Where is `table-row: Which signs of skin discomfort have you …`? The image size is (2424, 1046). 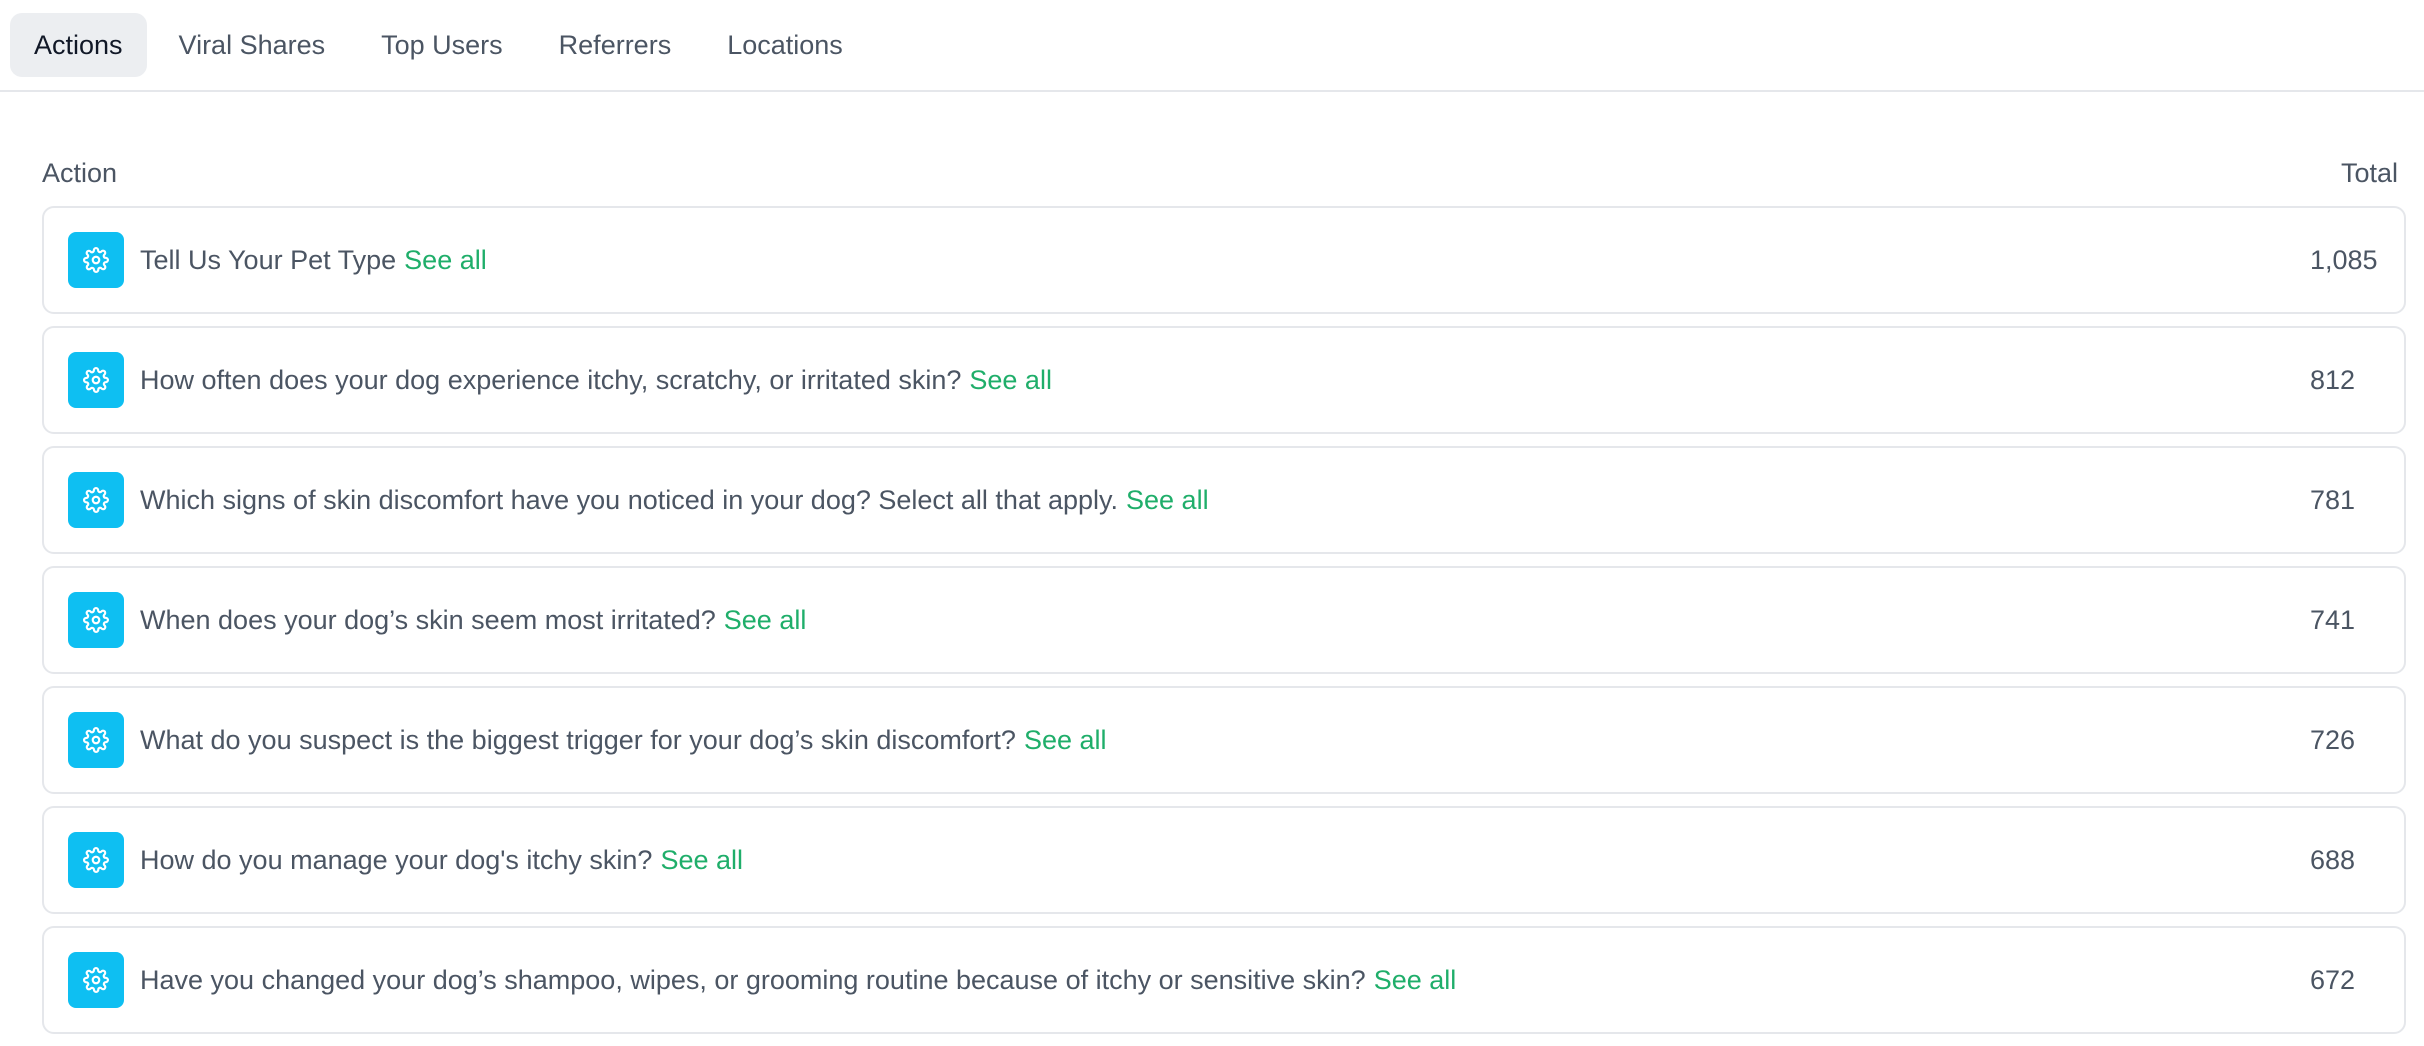
table-row: Which signs of skin discomfort have you … is located at coordinates (1224, 500).